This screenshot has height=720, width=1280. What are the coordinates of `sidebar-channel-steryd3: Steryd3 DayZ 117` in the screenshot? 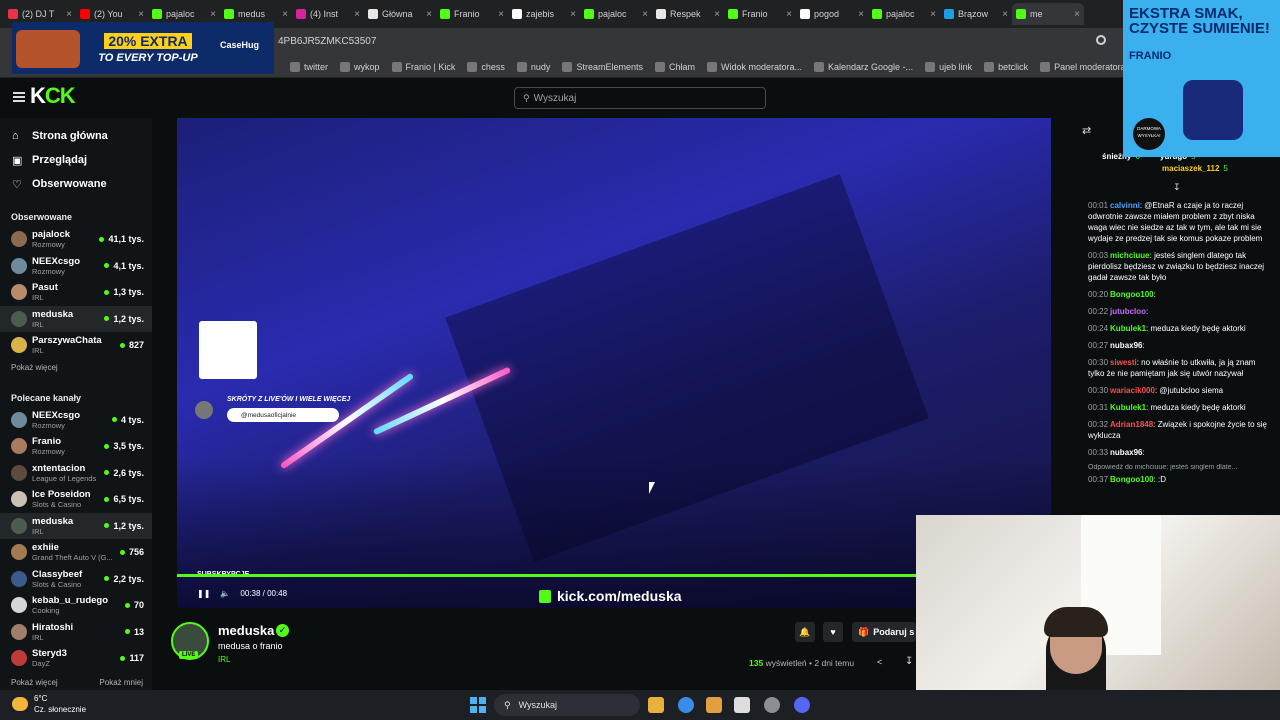 It's located at (76, 658).